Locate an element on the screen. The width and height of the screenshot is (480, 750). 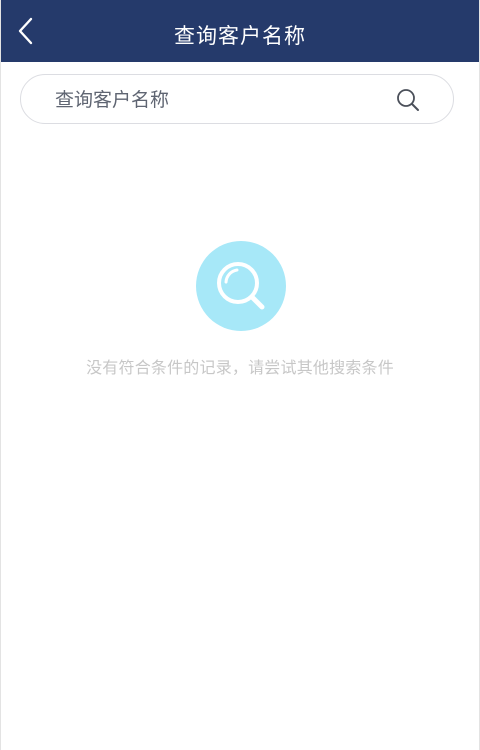
magnifier-icon is located at coordinates (241, 286).